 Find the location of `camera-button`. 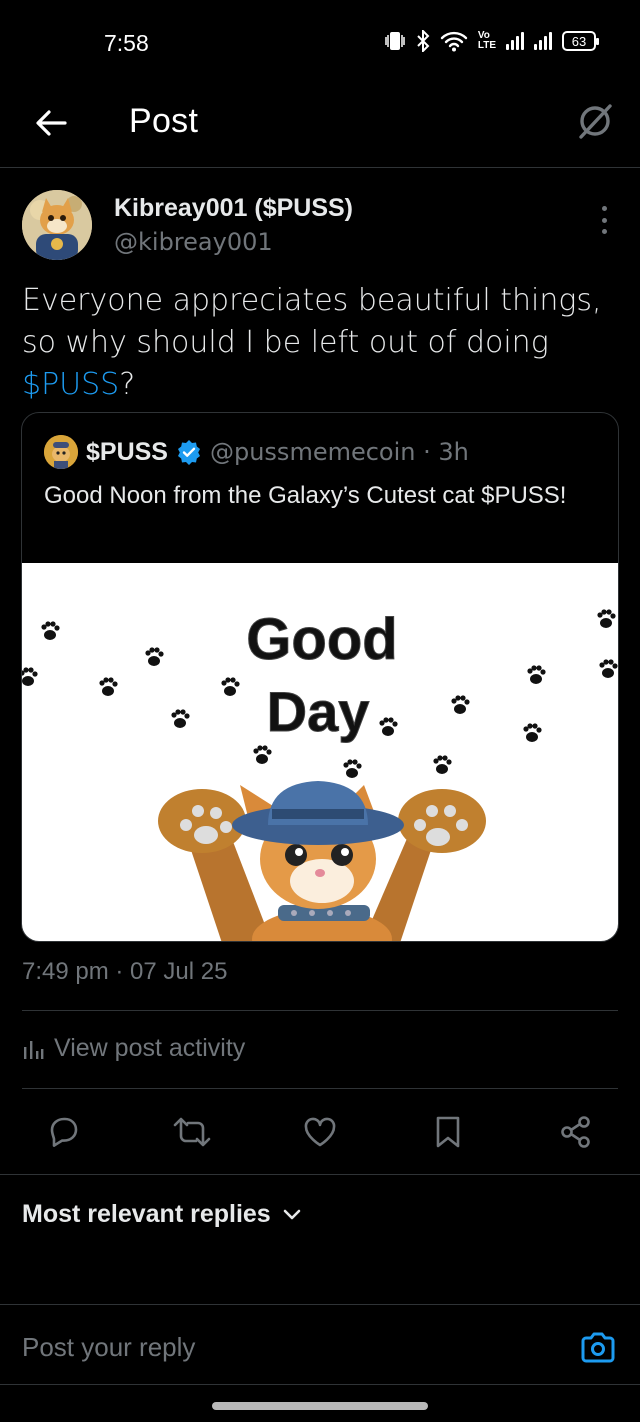

camera-button is located at coordinates (598, 1348).